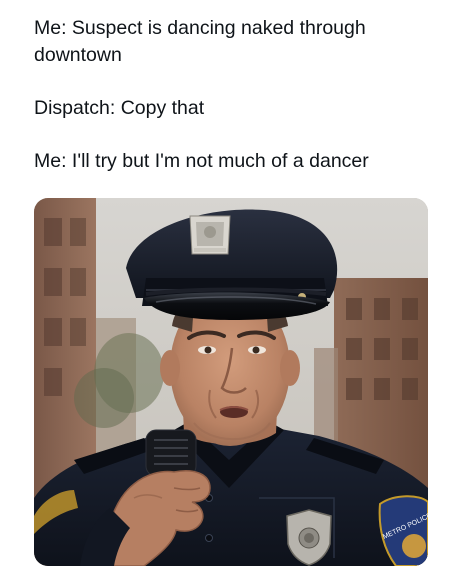  I want to click on caption-line-2: downtown, so click(78, 55).